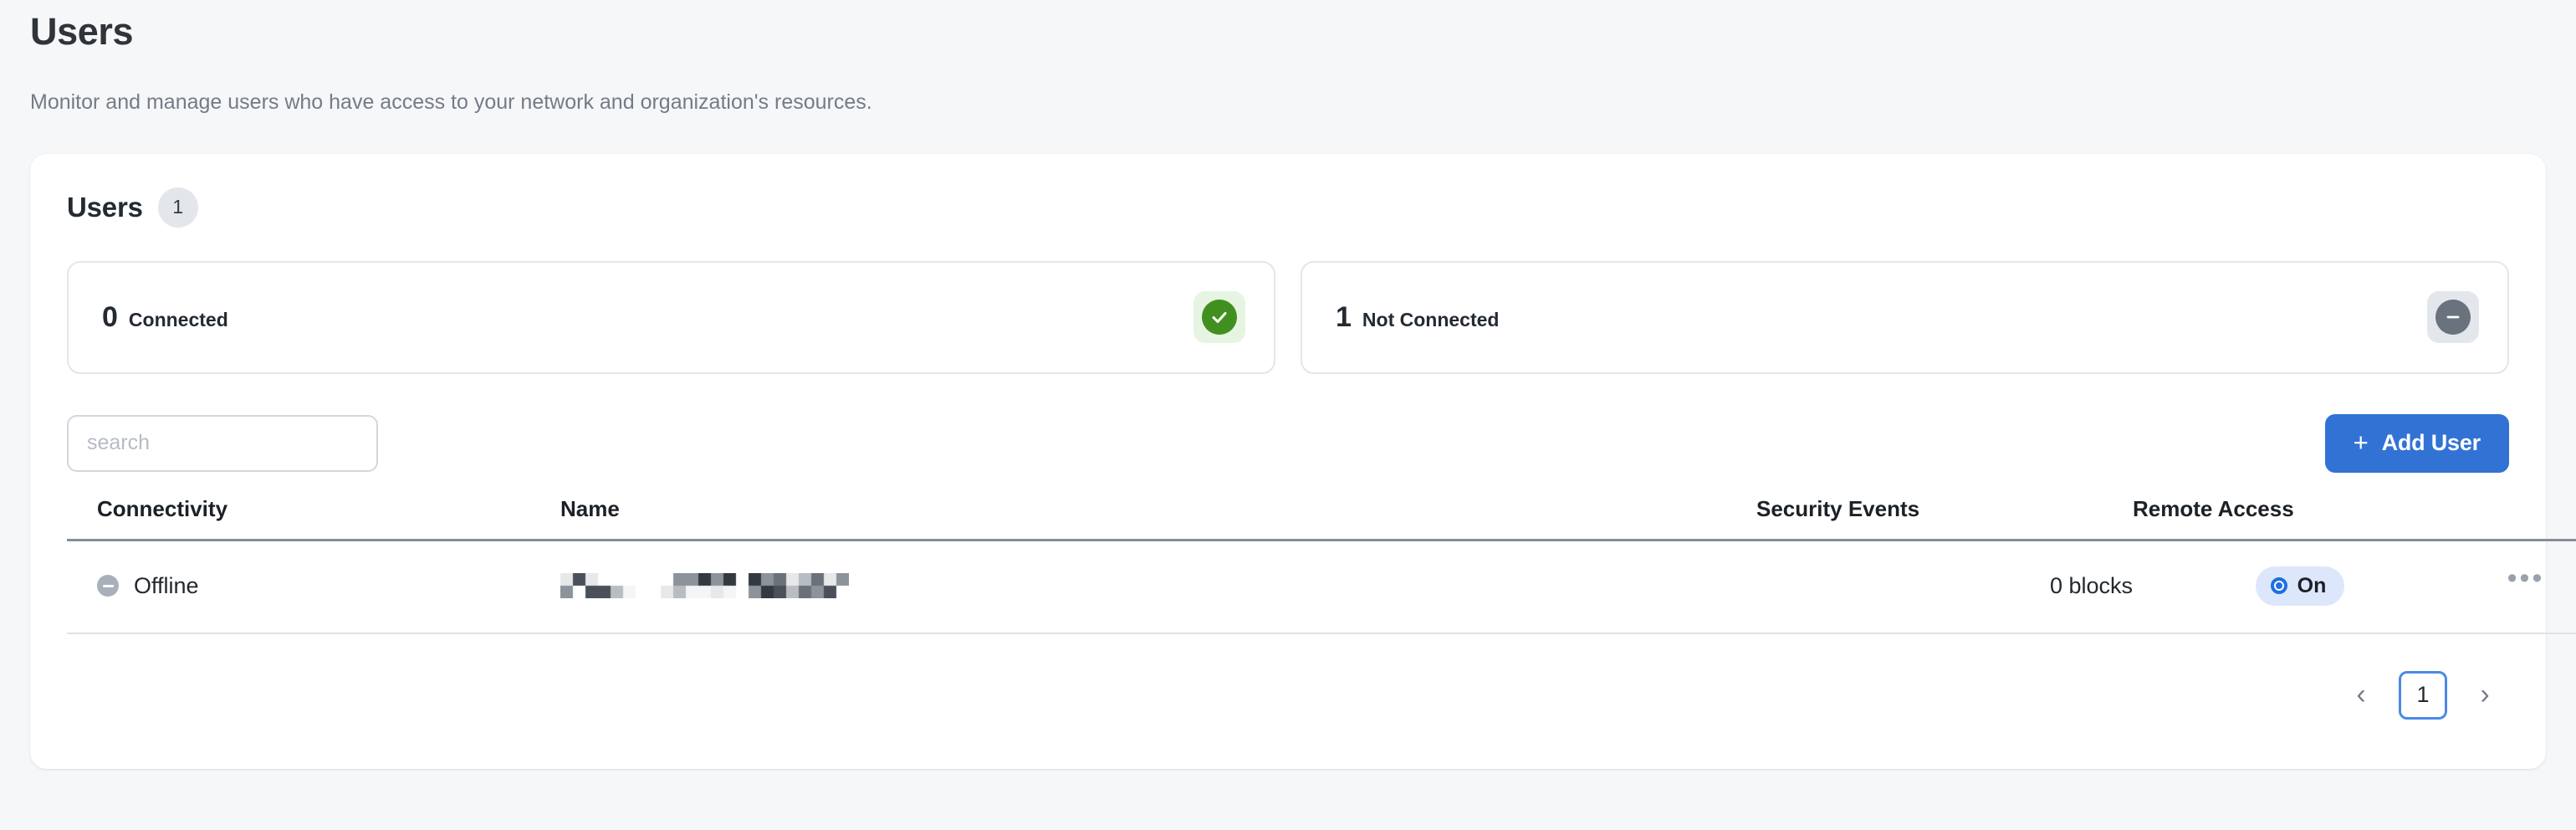 This screenshot has width=2576, height=830. What do you see at coordinates (1288, 695) in the screenshot?
I see `pagination: ‹ 1 ›` at bounding box center [1288, 695].